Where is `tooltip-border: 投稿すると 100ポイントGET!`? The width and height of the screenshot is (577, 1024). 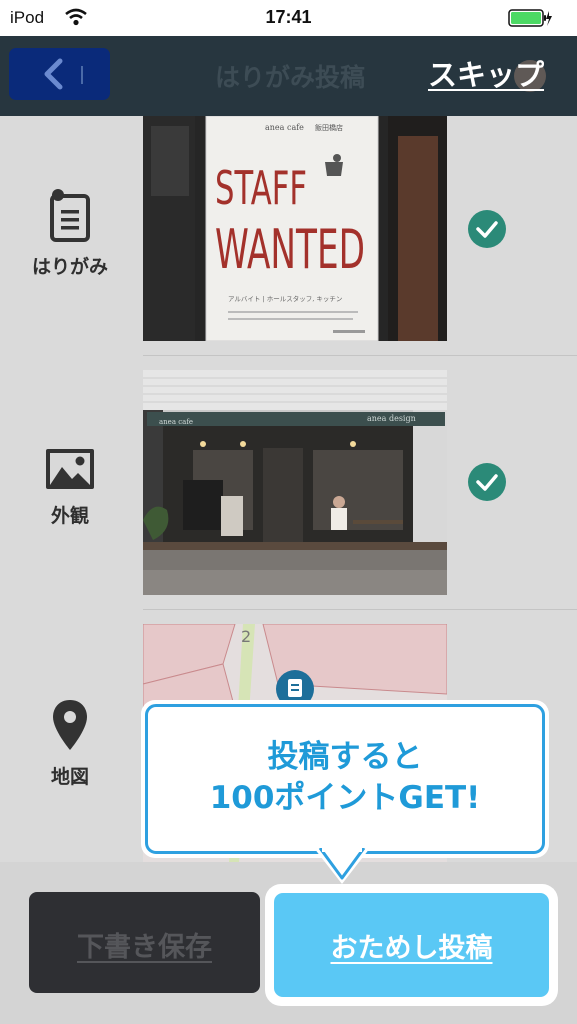
tooltip-border: 投稿すると 100ポイントGET! is located at coordinates (345, 779).